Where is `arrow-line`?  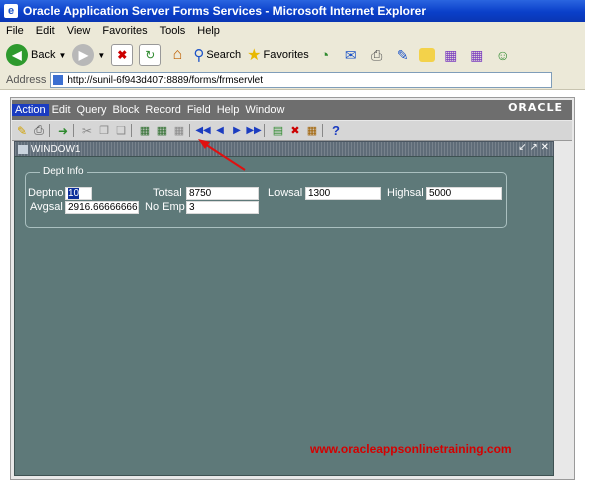 arrow-line is located at coordinates (225, 157).